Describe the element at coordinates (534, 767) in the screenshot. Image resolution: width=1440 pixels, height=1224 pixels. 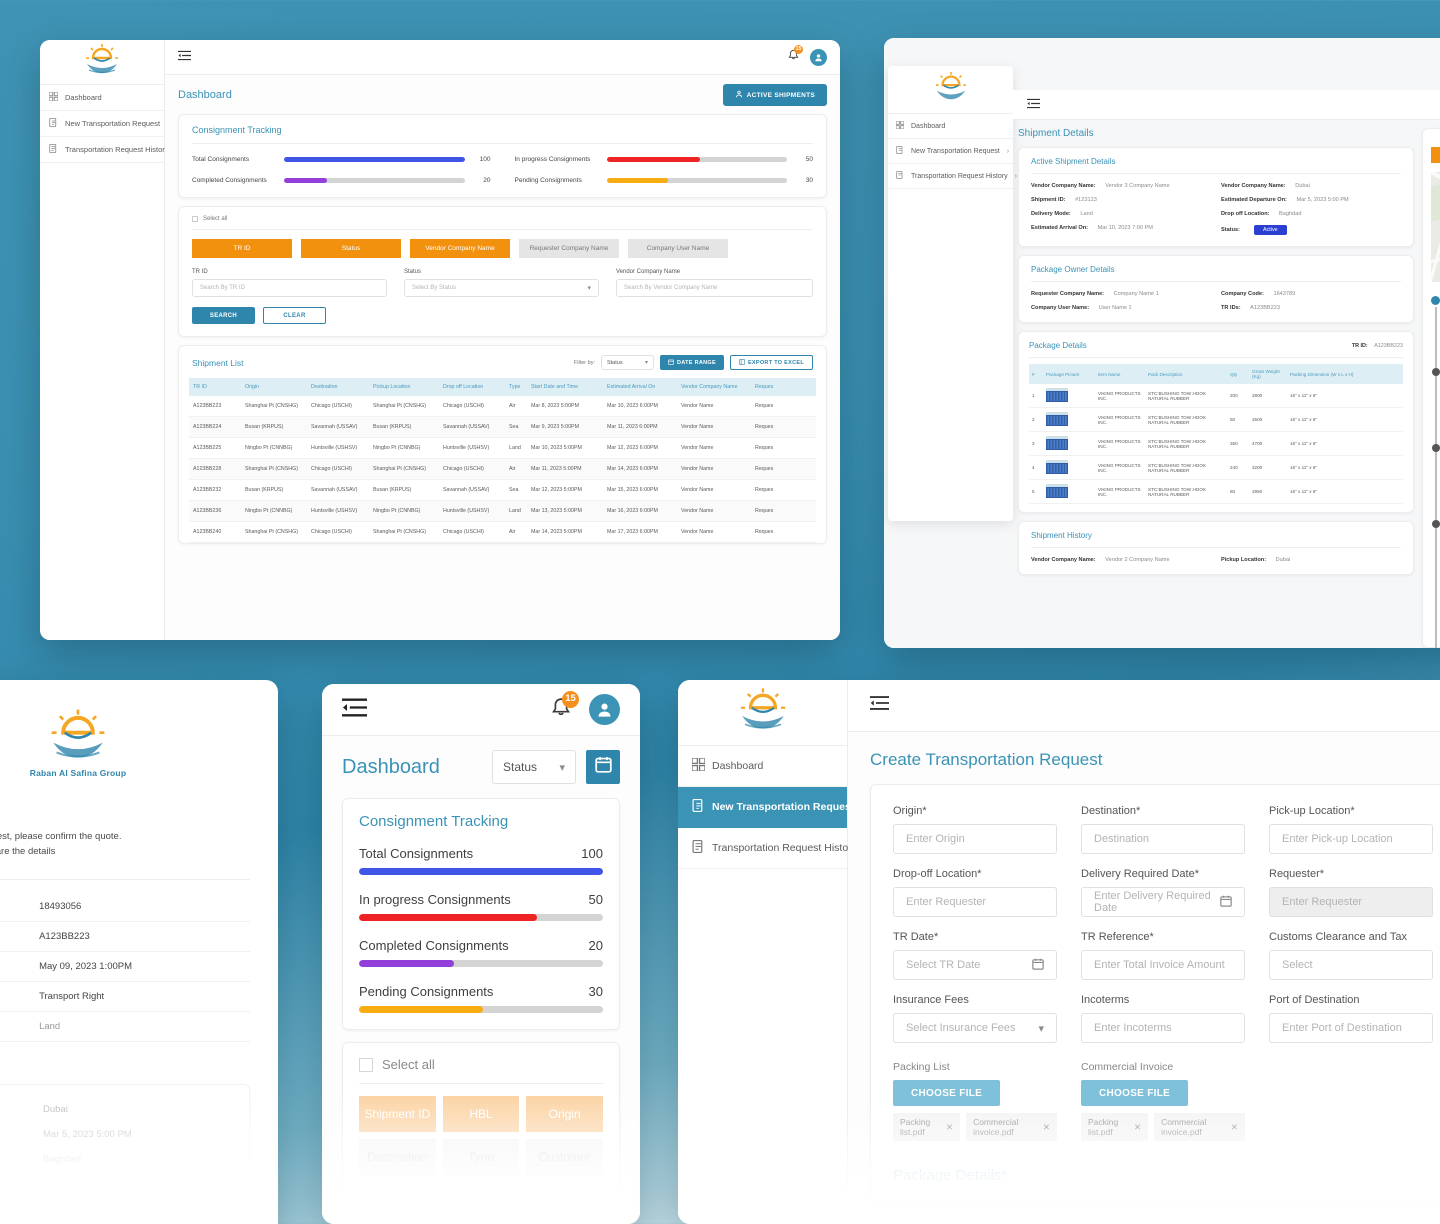
I see `status-select: Status ▾` at that location.